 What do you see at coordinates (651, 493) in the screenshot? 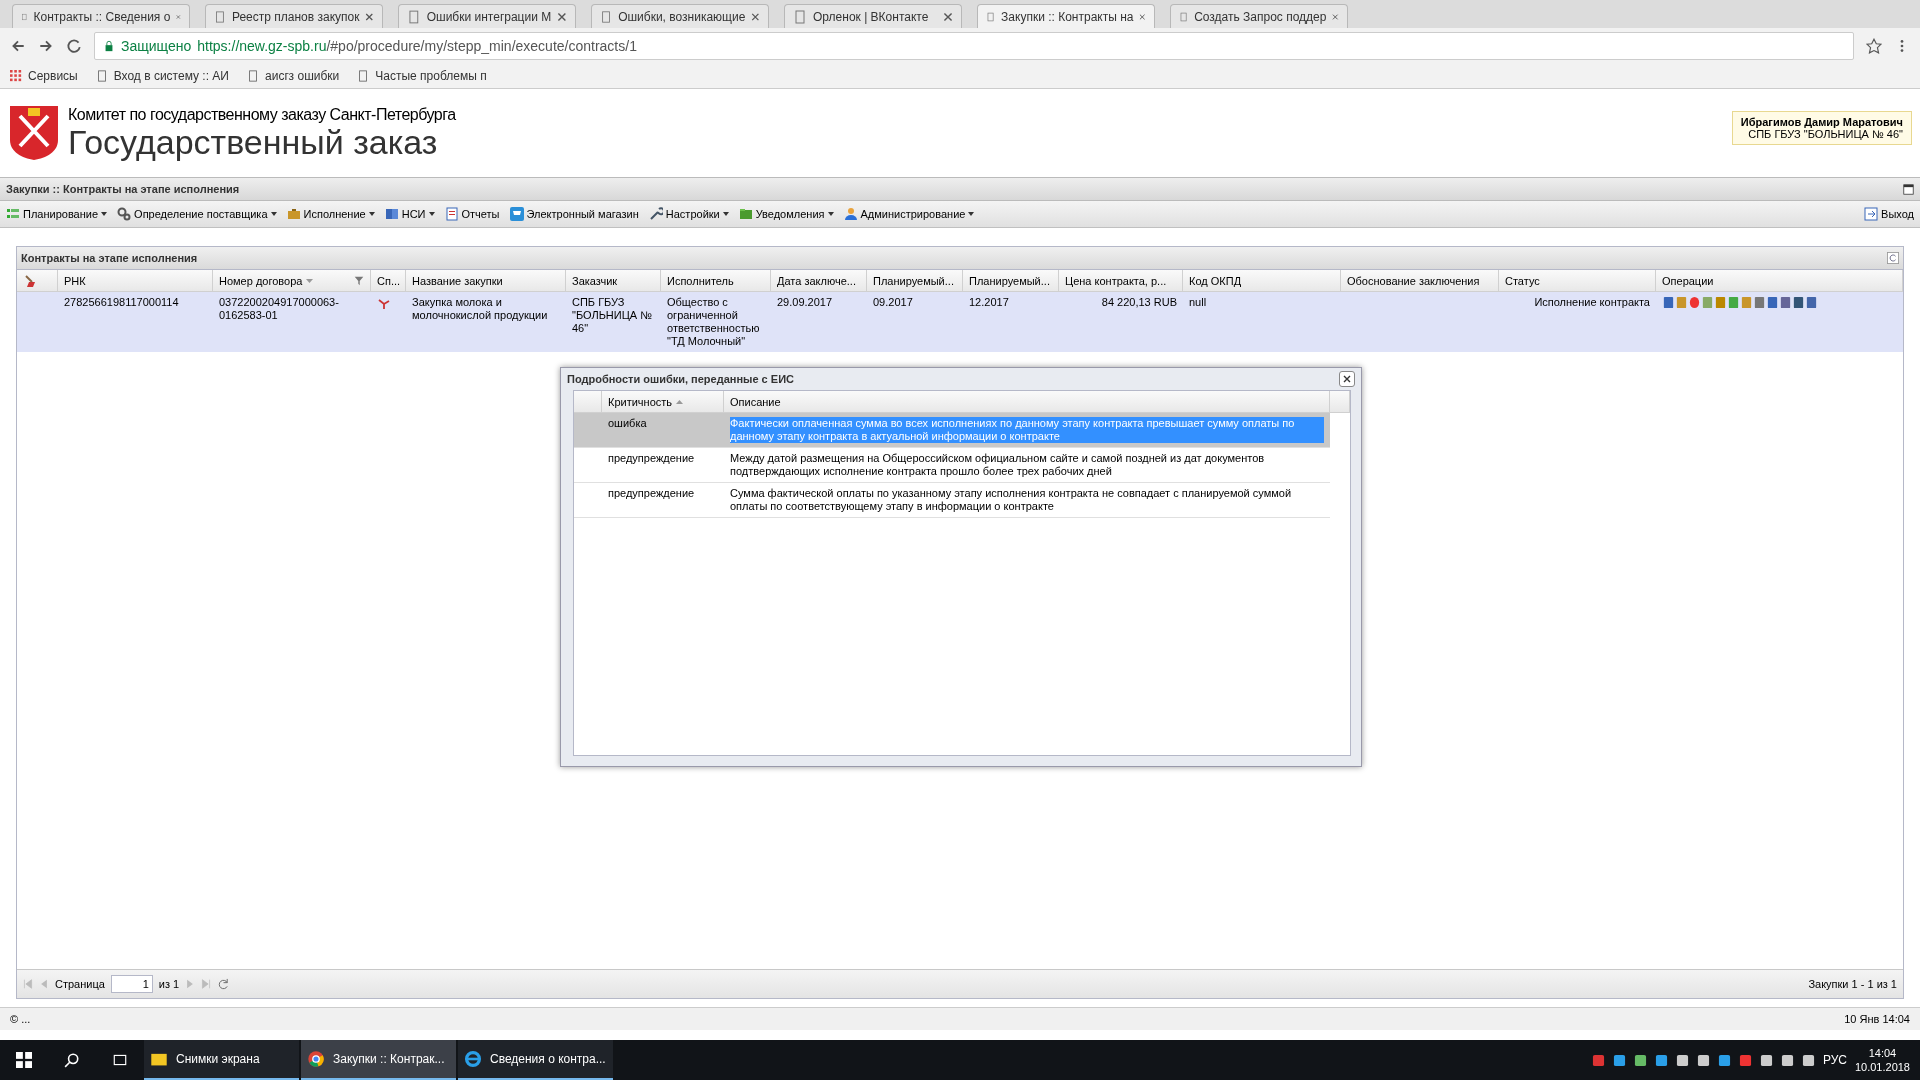
I see `severity-cell: предупреждение` at bounding box center [651, 493].